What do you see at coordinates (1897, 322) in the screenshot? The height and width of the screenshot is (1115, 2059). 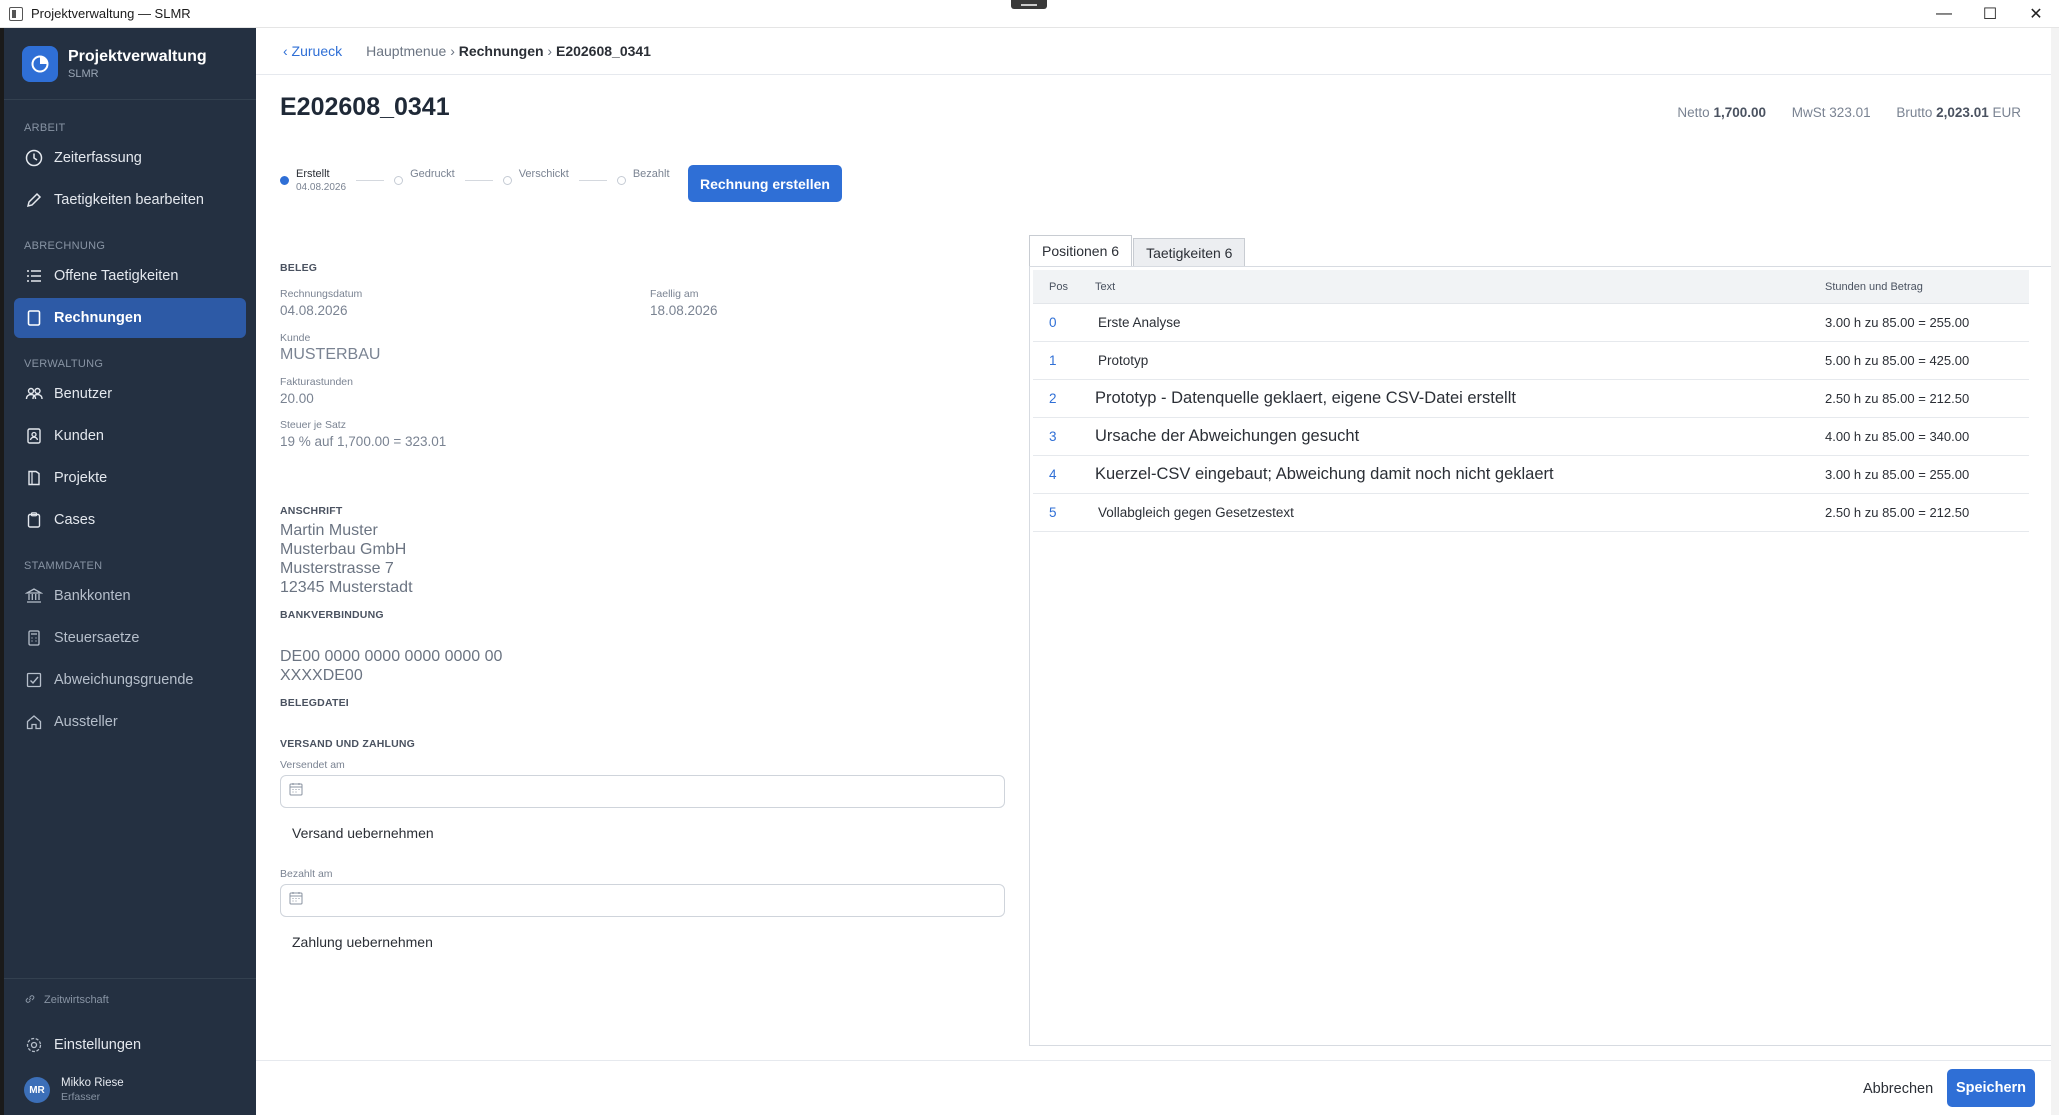 I see `row-amount: 3.00 h zu 85.00 = 255.00` at bounding box center [1897, 322].